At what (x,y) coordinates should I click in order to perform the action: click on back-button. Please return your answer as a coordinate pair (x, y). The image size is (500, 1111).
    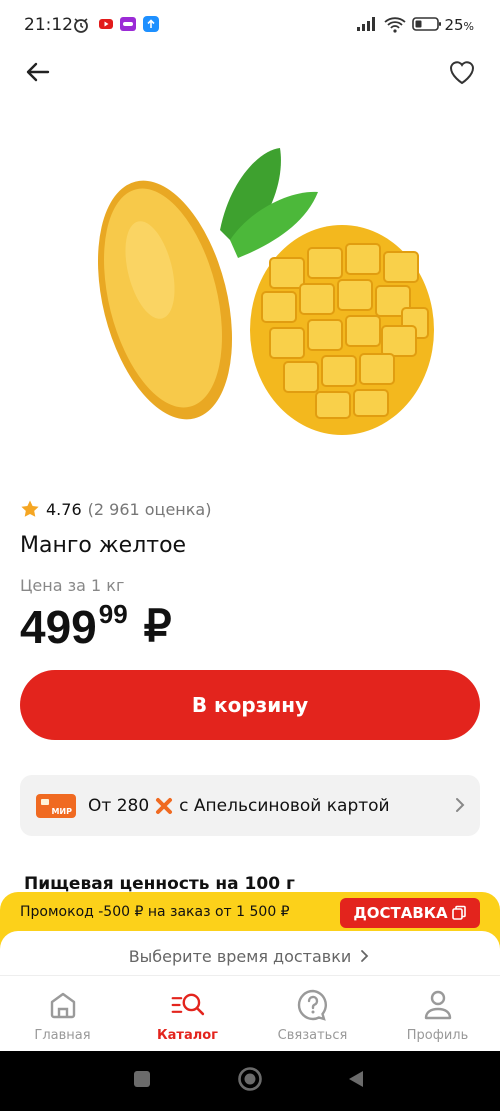
    Looking at the image, I should click on (38, 72).